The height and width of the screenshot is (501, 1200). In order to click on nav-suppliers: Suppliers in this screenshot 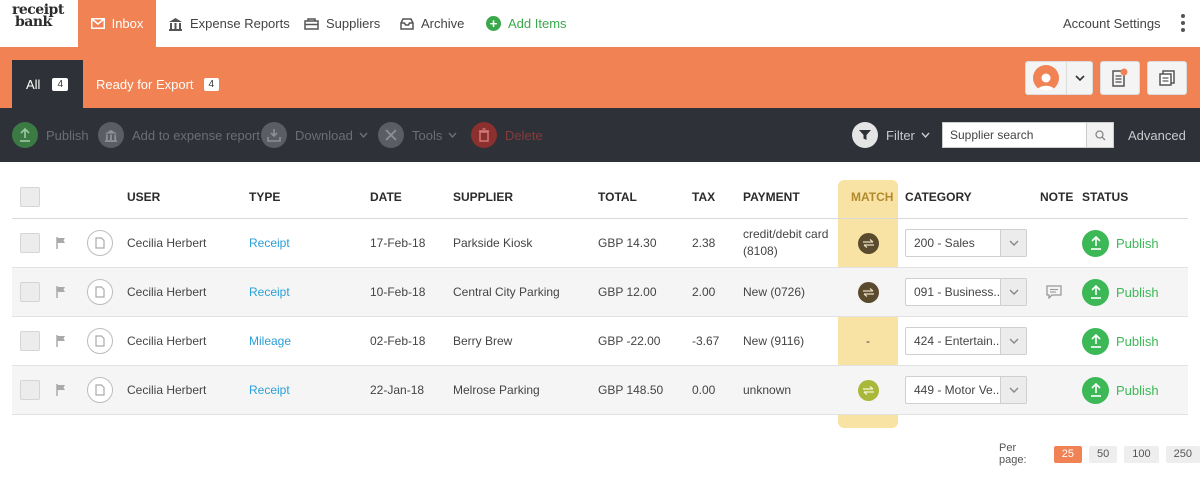, I will do `click(342, 23)`.